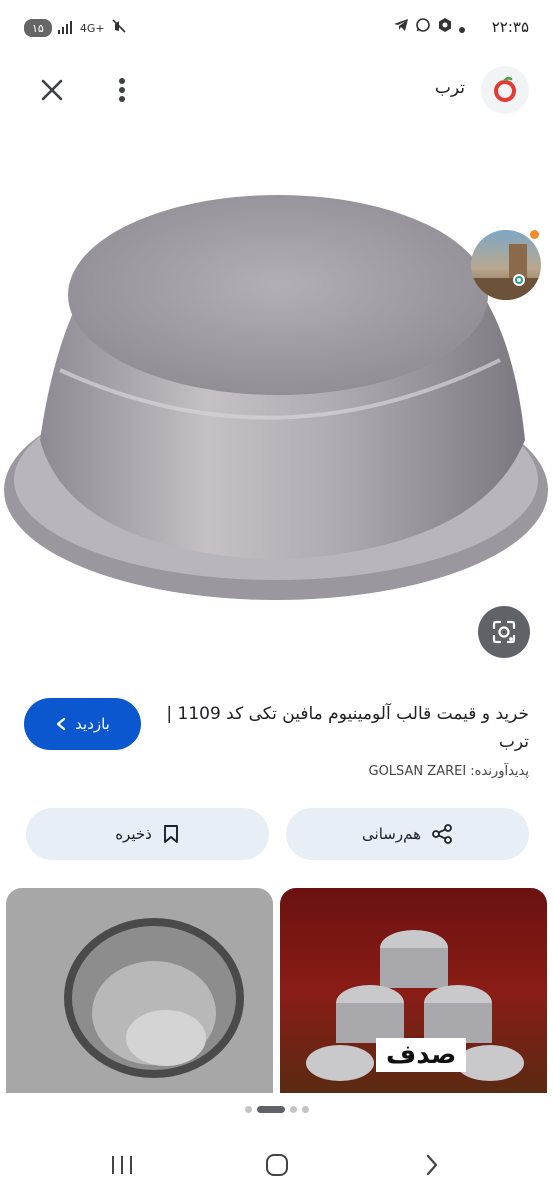 This screenshot has width=553, height=1200. Describe the element at coordinates (445, 27) in the screenshot. I see `app-notification-icon` at that location.